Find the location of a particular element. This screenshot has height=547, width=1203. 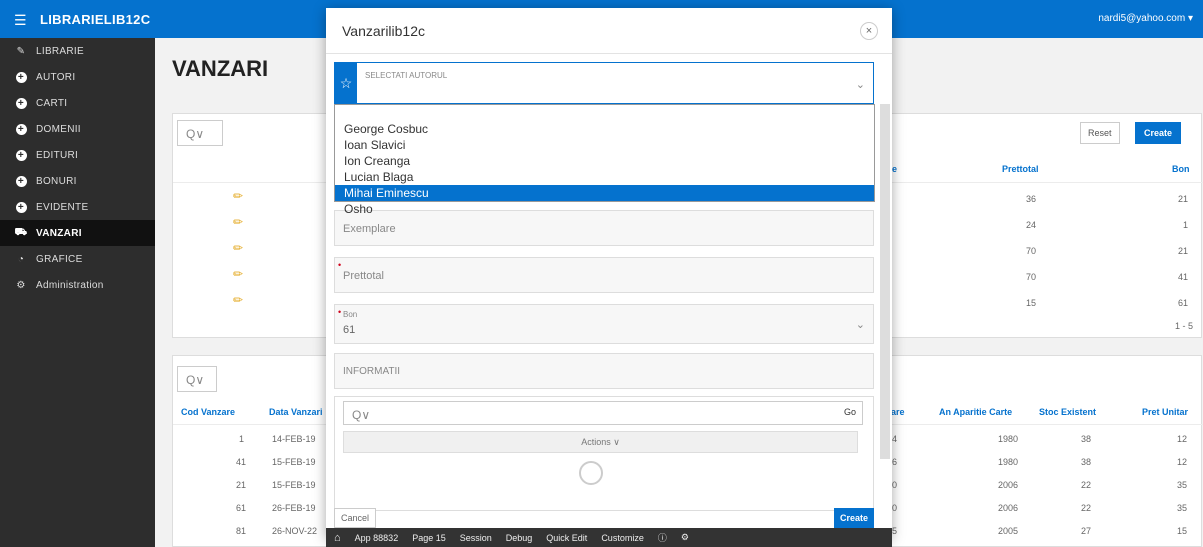

home-icon: ⌂ is located at coordinates (337, 538).